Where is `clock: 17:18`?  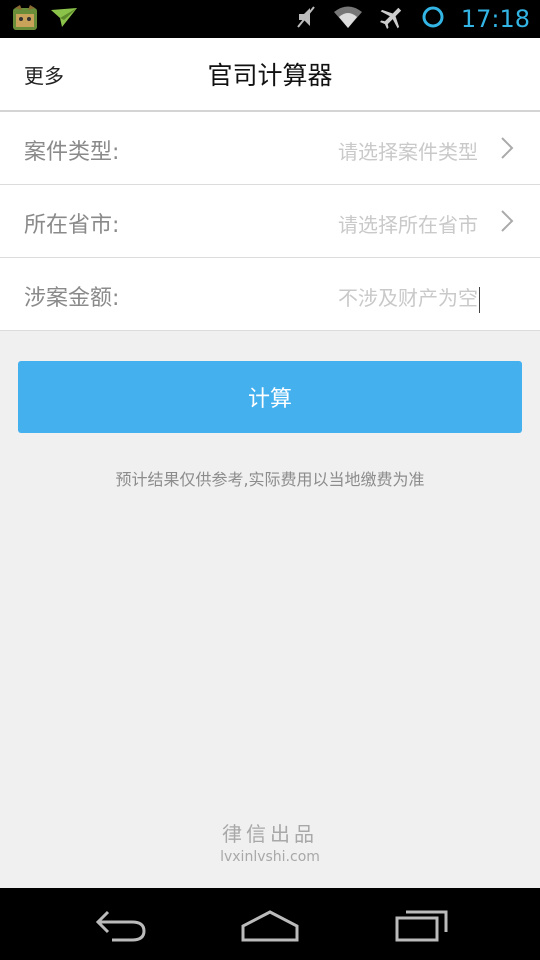 clock: 17:18 is located at coordinates (495, 19).